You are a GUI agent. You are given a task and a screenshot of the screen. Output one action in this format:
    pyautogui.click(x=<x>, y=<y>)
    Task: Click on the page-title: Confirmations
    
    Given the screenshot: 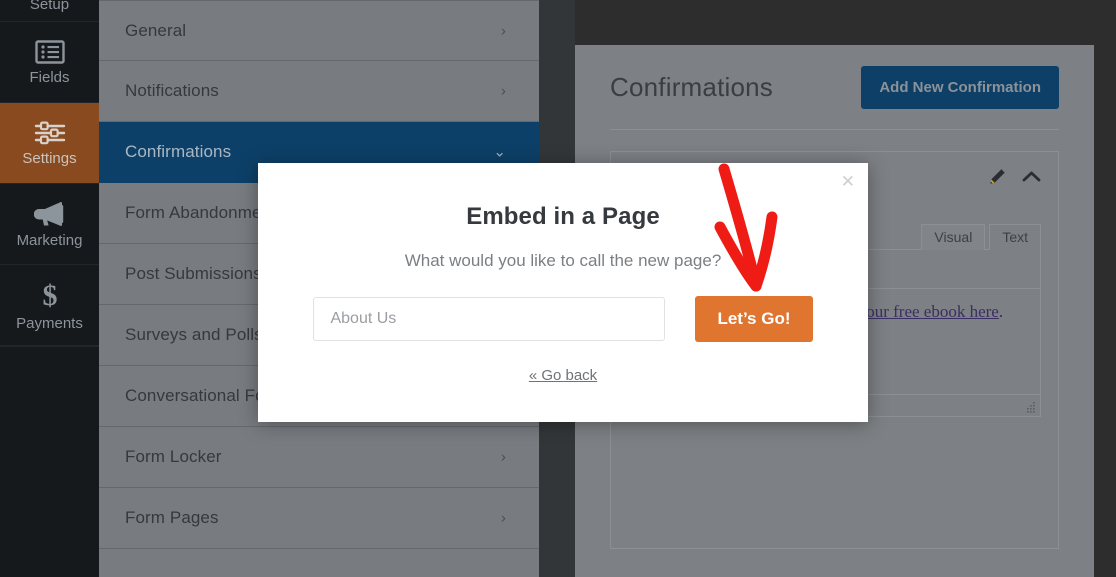 What is the action you would take?
    pyautogui.click(x=691, y=86)
    